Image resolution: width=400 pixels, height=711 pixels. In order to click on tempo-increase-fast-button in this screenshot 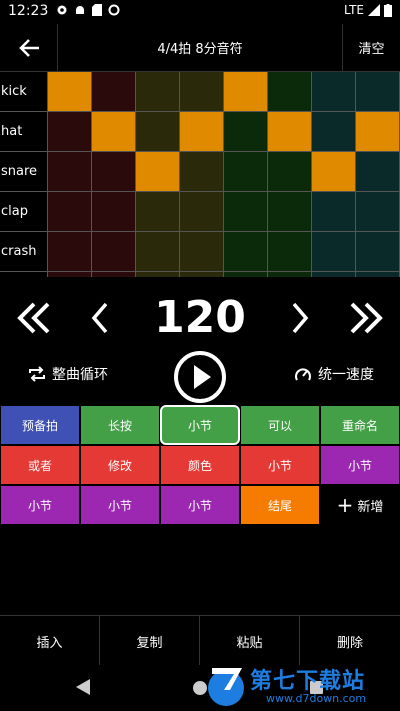, I will do `click(366, 318)`.